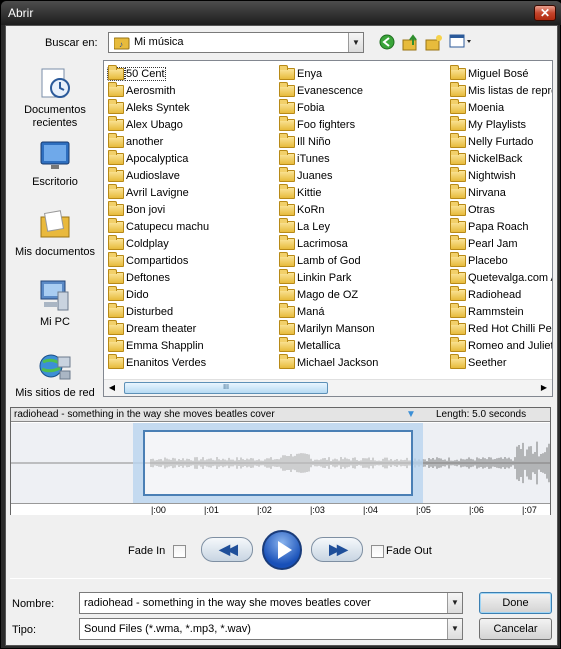 This screenshot has width=561, height=649. Describe the element at coordinates (158, 73) in the screenshot. I see `folder-item: 50 Cent` at that location.